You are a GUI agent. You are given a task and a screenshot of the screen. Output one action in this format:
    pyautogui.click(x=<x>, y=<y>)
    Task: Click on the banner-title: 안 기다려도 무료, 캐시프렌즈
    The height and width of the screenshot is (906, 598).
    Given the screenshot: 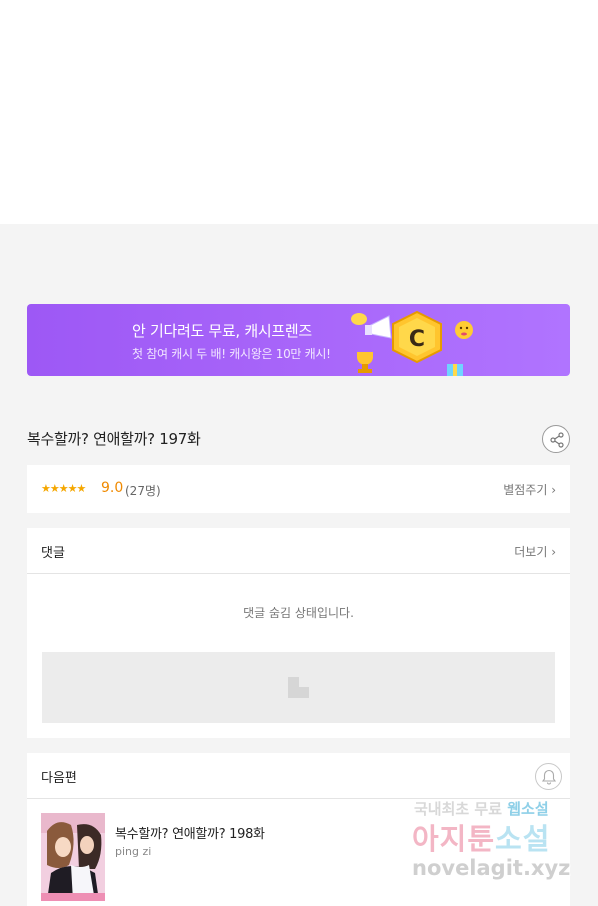 What is the action you would take?
    pyautogui.click(x=222, y=331)
    